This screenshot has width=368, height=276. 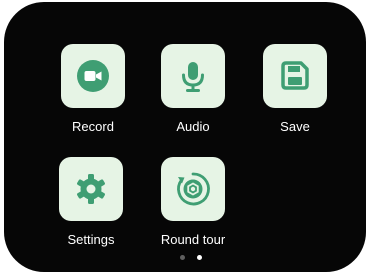 I want to click on microphone-icon, so click(x=193, y=77).